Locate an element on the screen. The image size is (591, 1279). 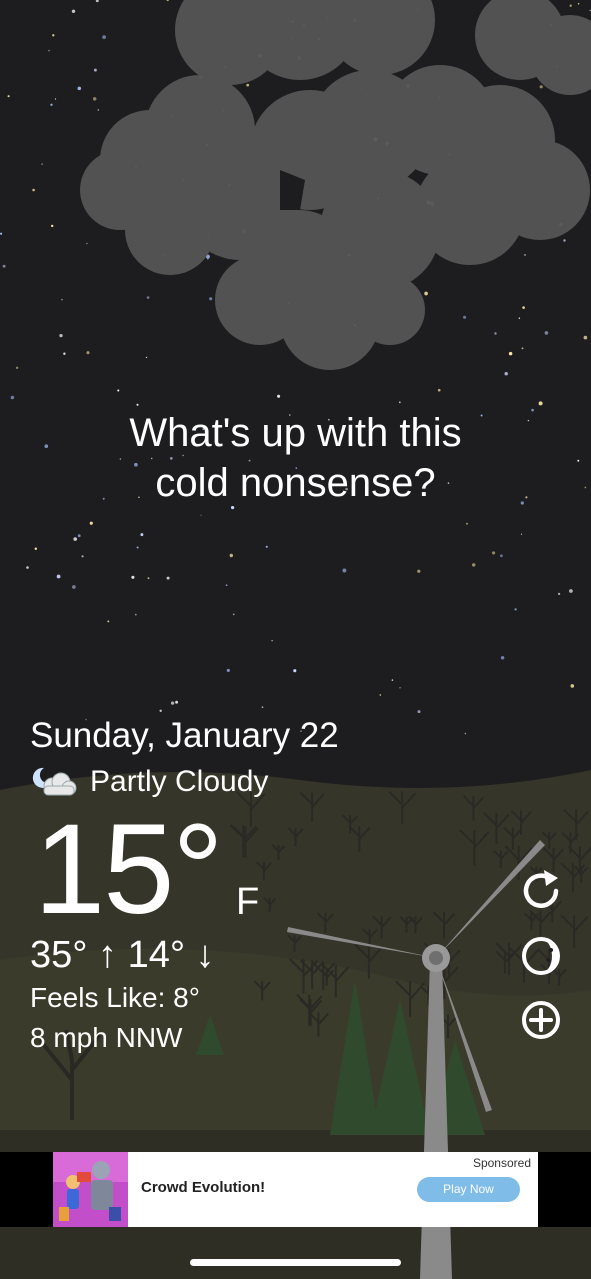
quote-line-2: cold nonsense? is located at coordinates (295, 483).